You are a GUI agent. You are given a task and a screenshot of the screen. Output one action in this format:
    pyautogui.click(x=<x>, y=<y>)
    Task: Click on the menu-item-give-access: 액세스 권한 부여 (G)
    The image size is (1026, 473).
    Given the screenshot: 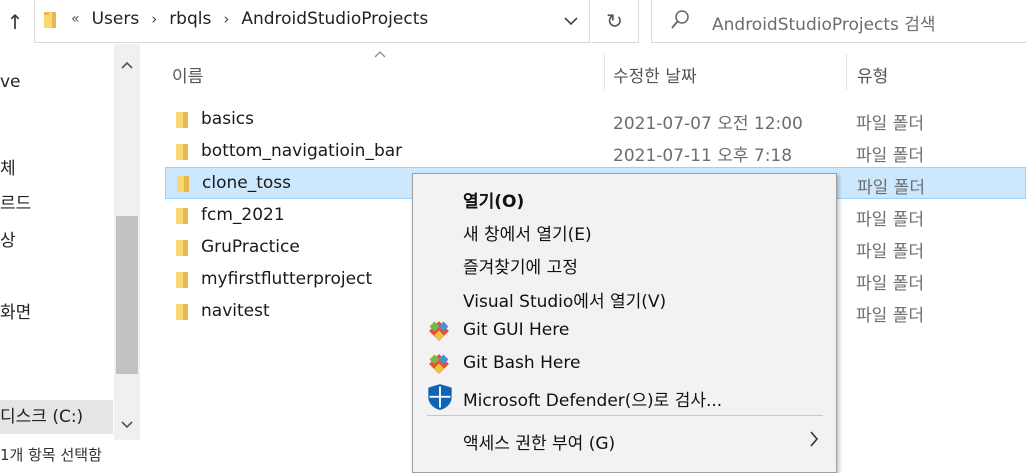 What is the action you would take?
    pyautogui.click(x=624, y=439)
    